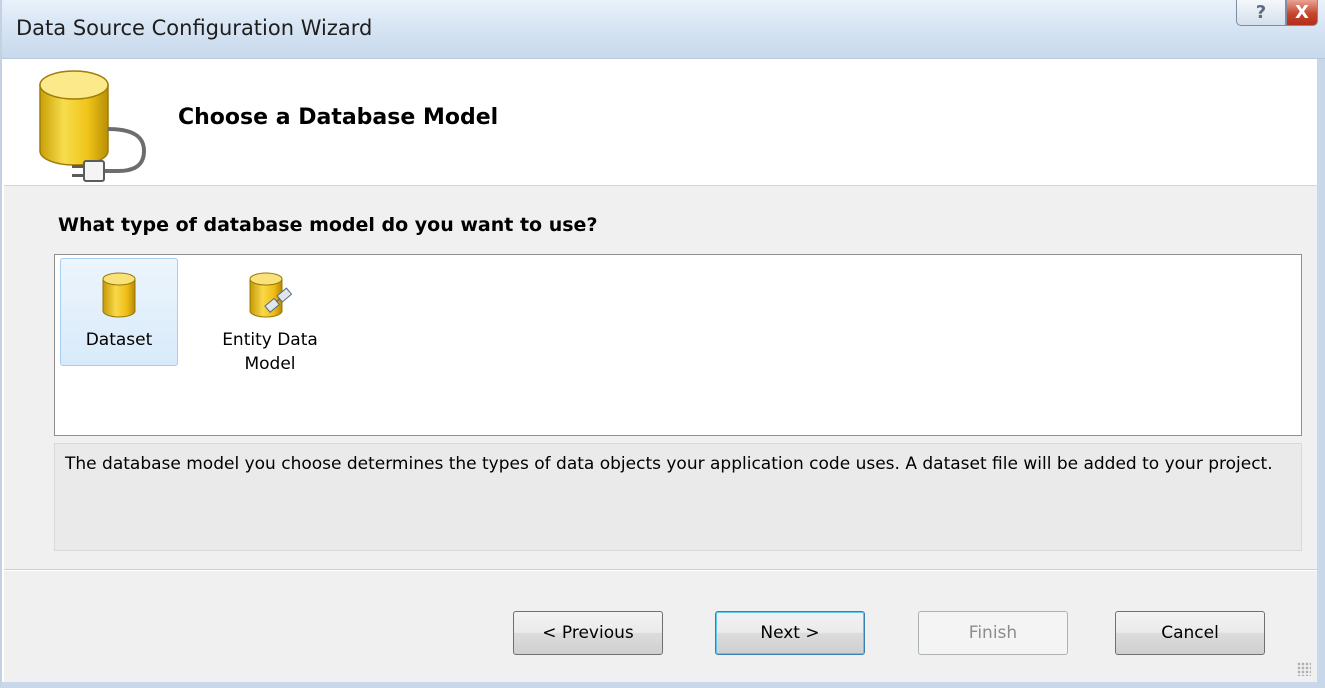 The image size is (1325, 688). I want to click on previous-button: < Previous, so click(588, 633).